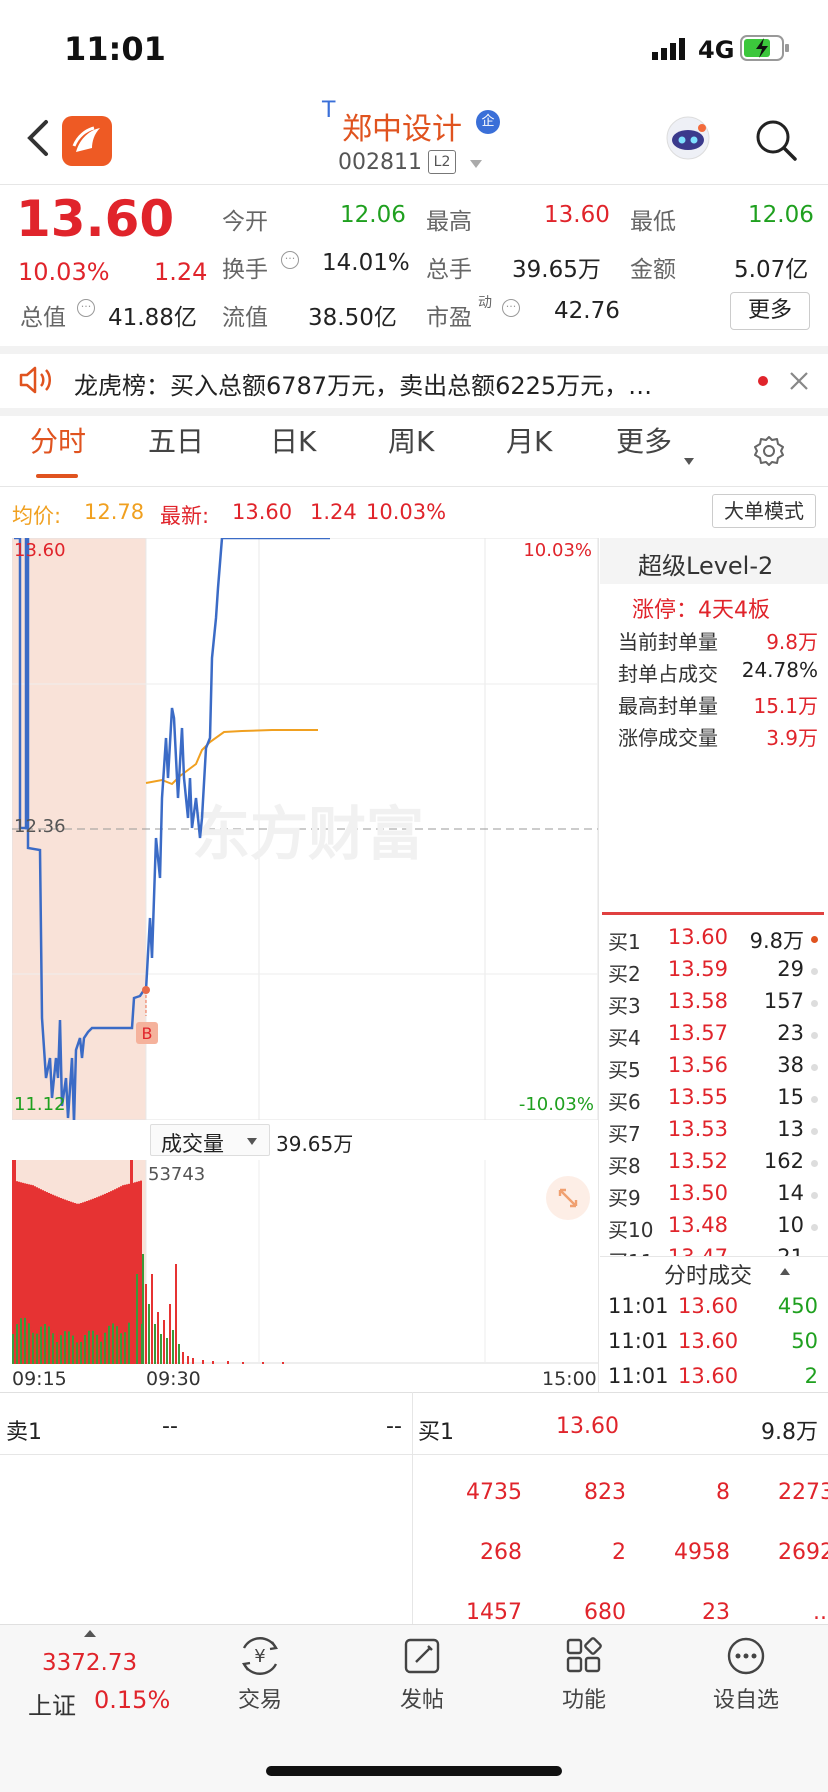 The width and height of the screenshot is (828, 1792). Describe the element at coordinates (771, 270) in the screenshot. I see `amount-value: 5.07亿` at that location.